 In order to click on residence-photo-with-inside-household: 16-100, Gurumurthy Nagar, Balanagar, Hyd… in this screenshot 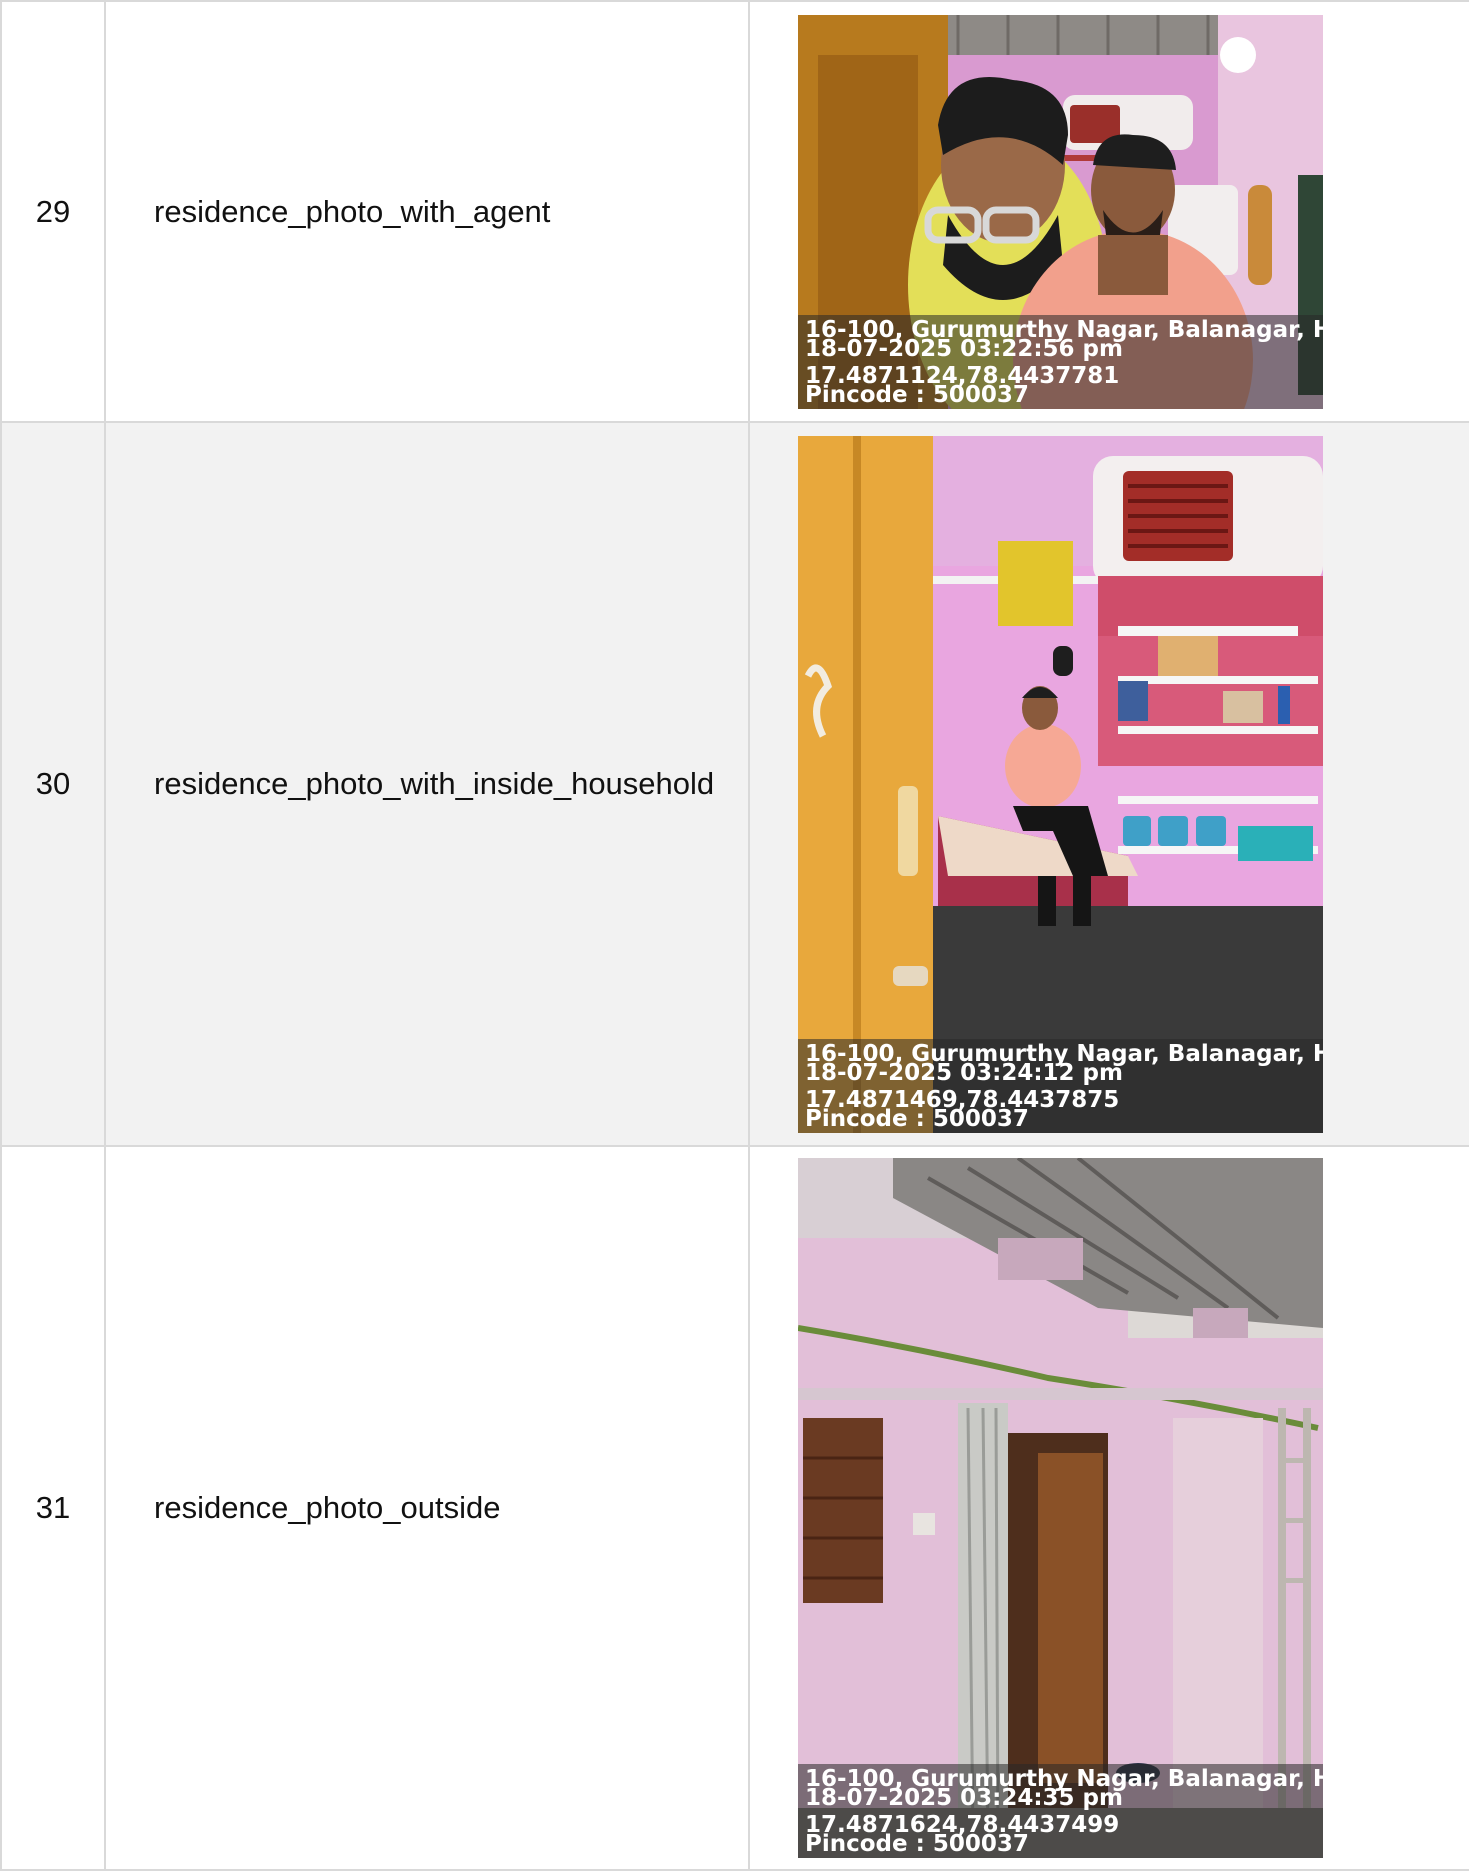, I will do `click(1060, 784)`.